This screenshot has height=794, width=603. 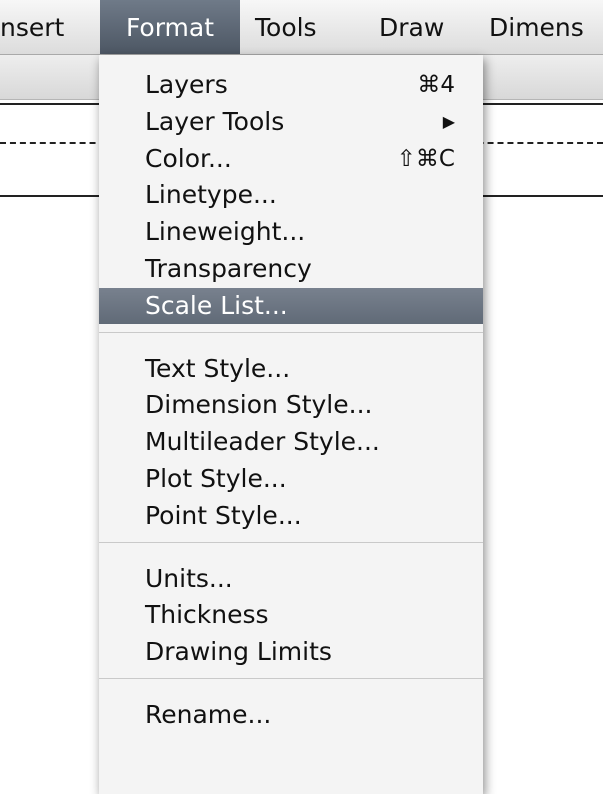 What do you see at coordinates (448, 121) in the screenshot?
I see `submenu-arrow-icon: ▶` at bounding box center [448, 121].